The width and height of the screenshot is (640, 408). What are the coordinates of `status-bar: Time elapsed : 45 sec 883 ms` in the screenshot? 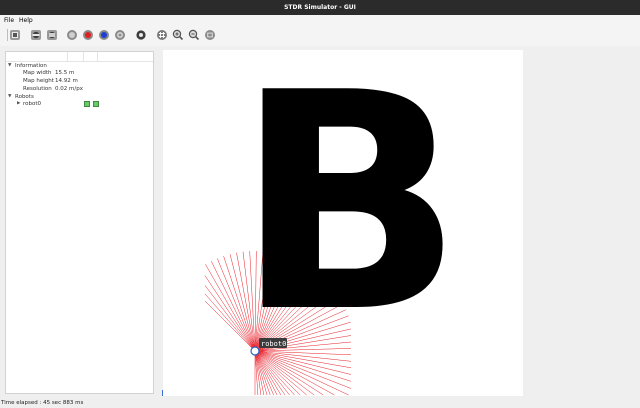 It's located at (320, 403).